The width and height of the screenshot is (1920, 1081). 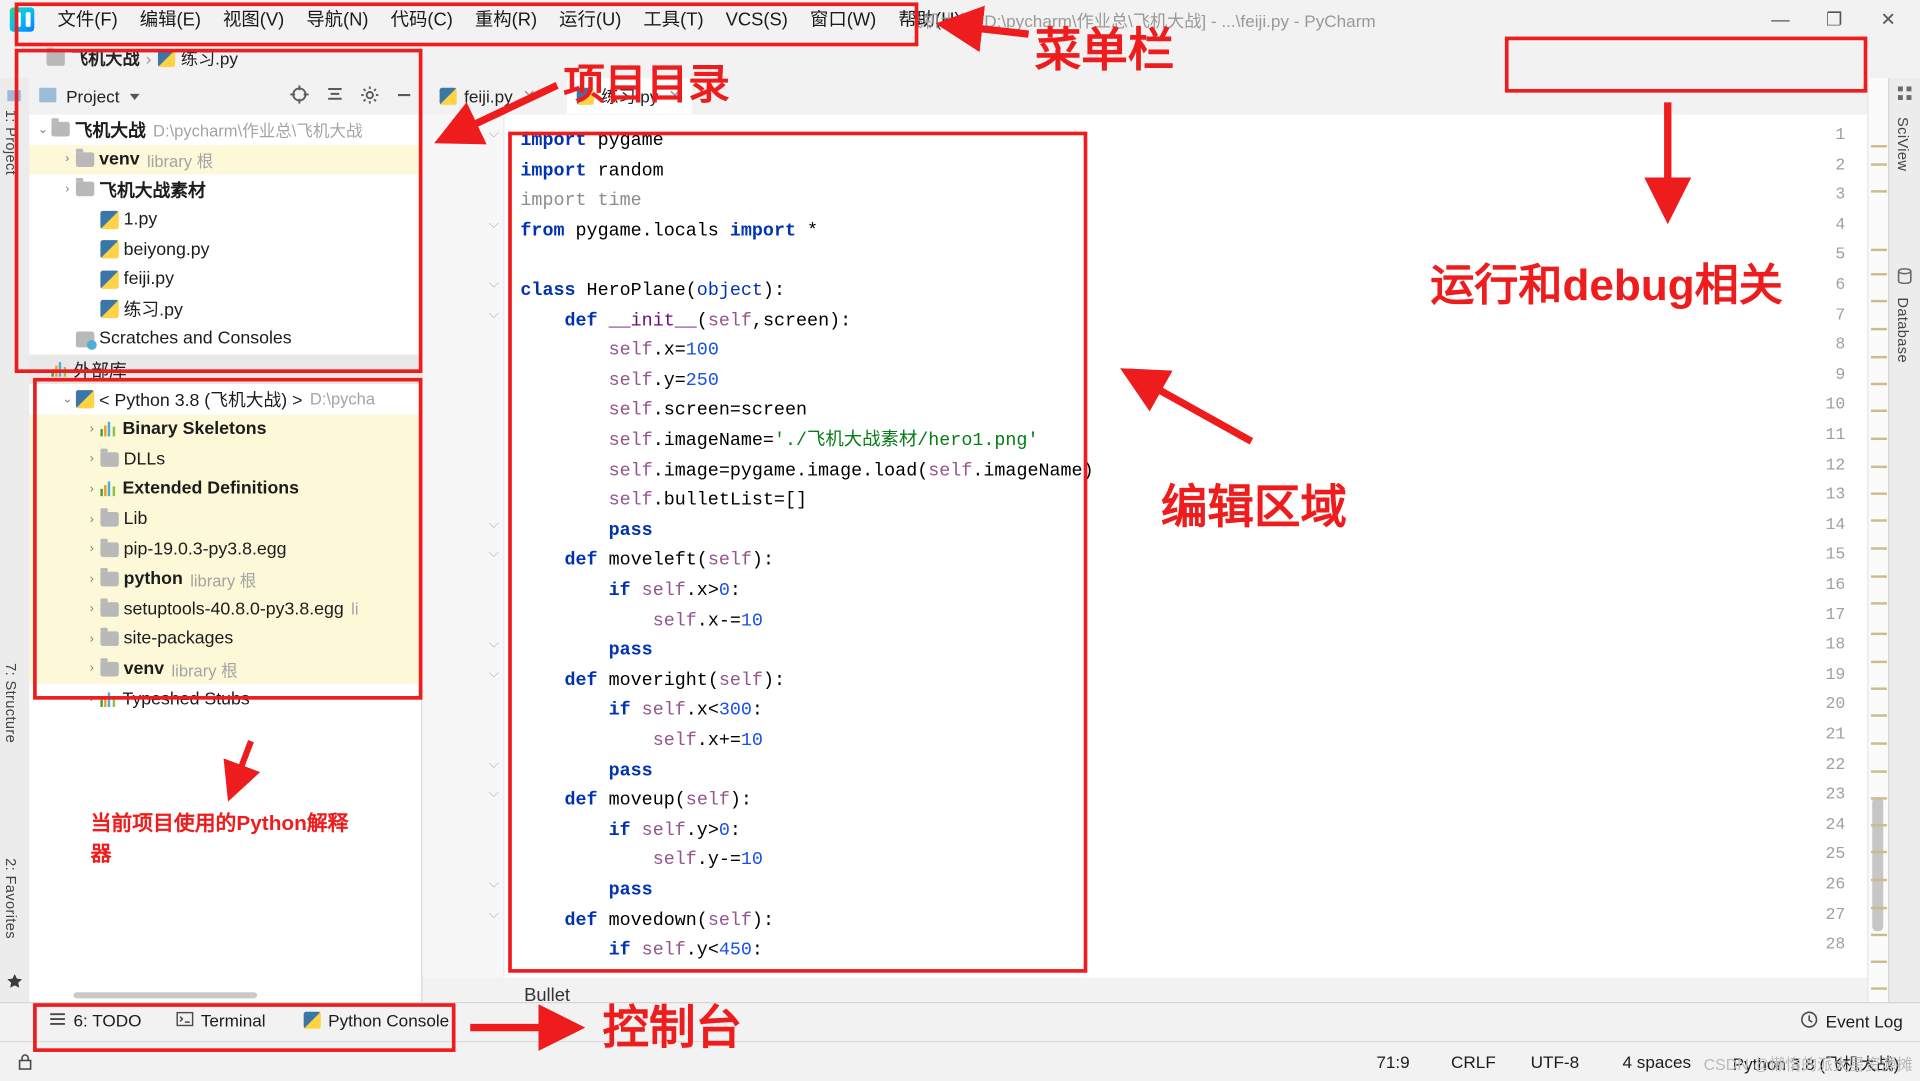 I want to click on menu-refactor: 重构(R), so click(x=506, y=21).